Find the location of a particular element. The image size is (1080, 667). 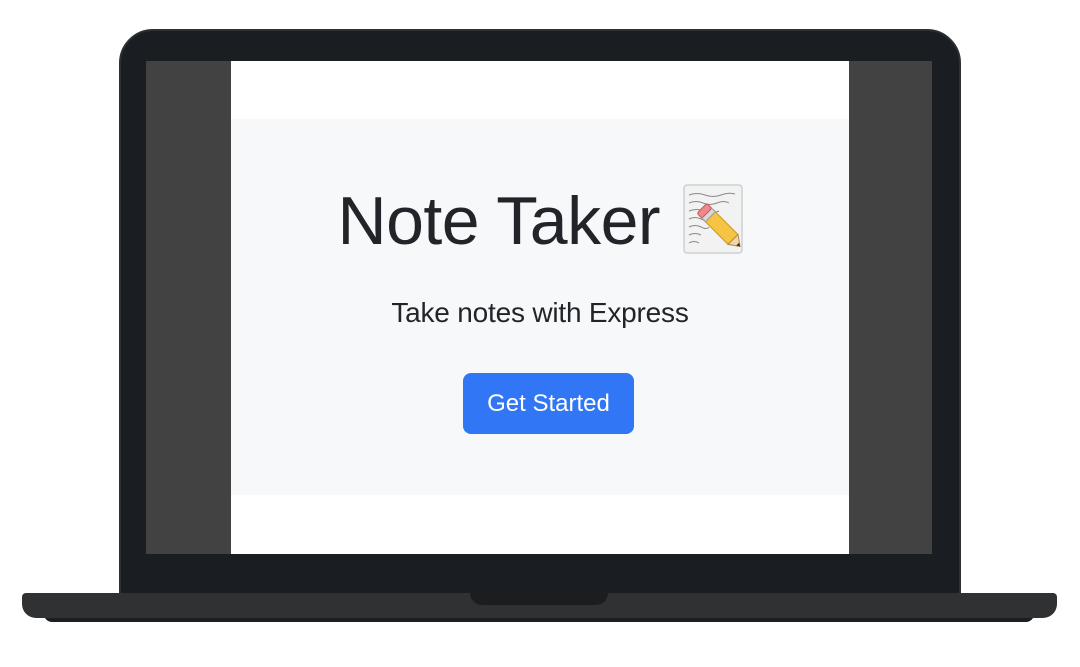

get-started-button: Get Started is located at coordinates (548, 403).